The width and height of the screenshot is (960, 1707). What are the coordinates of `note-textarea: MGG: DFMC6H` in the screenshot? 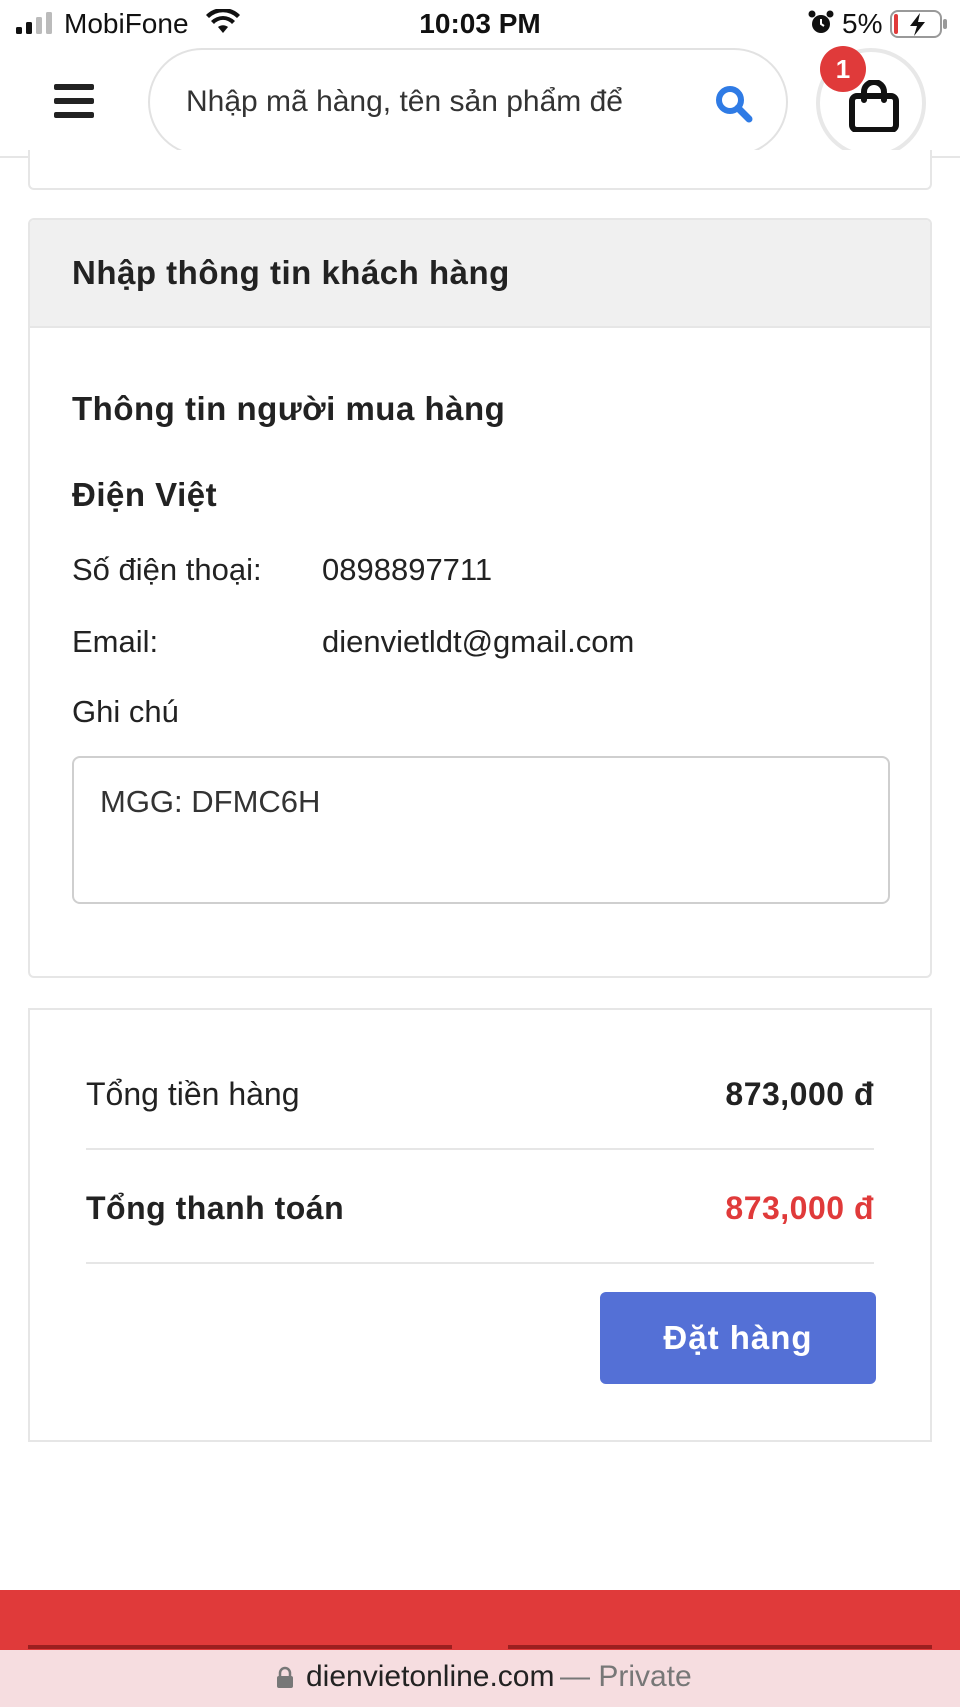 It's located at (481, 830).